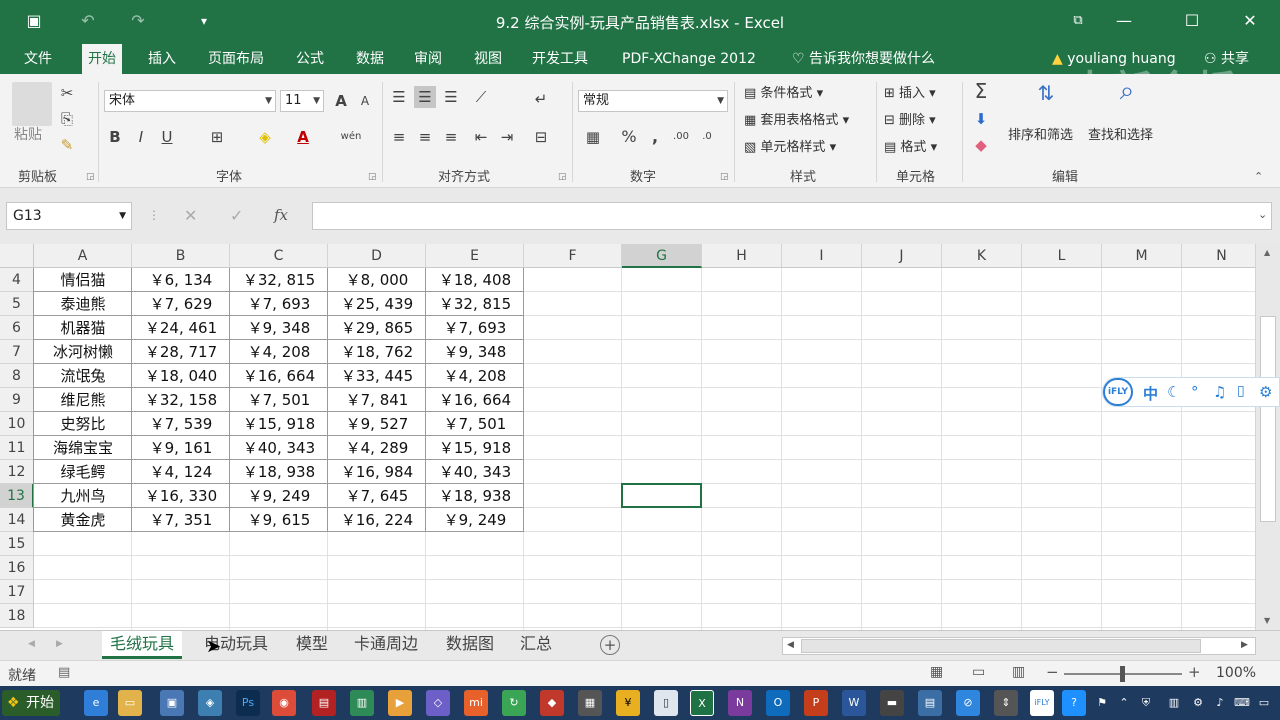  What do you see at coordinates (1195, 392) in the screenshot?
I see `punctuation-icon: °` at bounding box center [1195, 392].